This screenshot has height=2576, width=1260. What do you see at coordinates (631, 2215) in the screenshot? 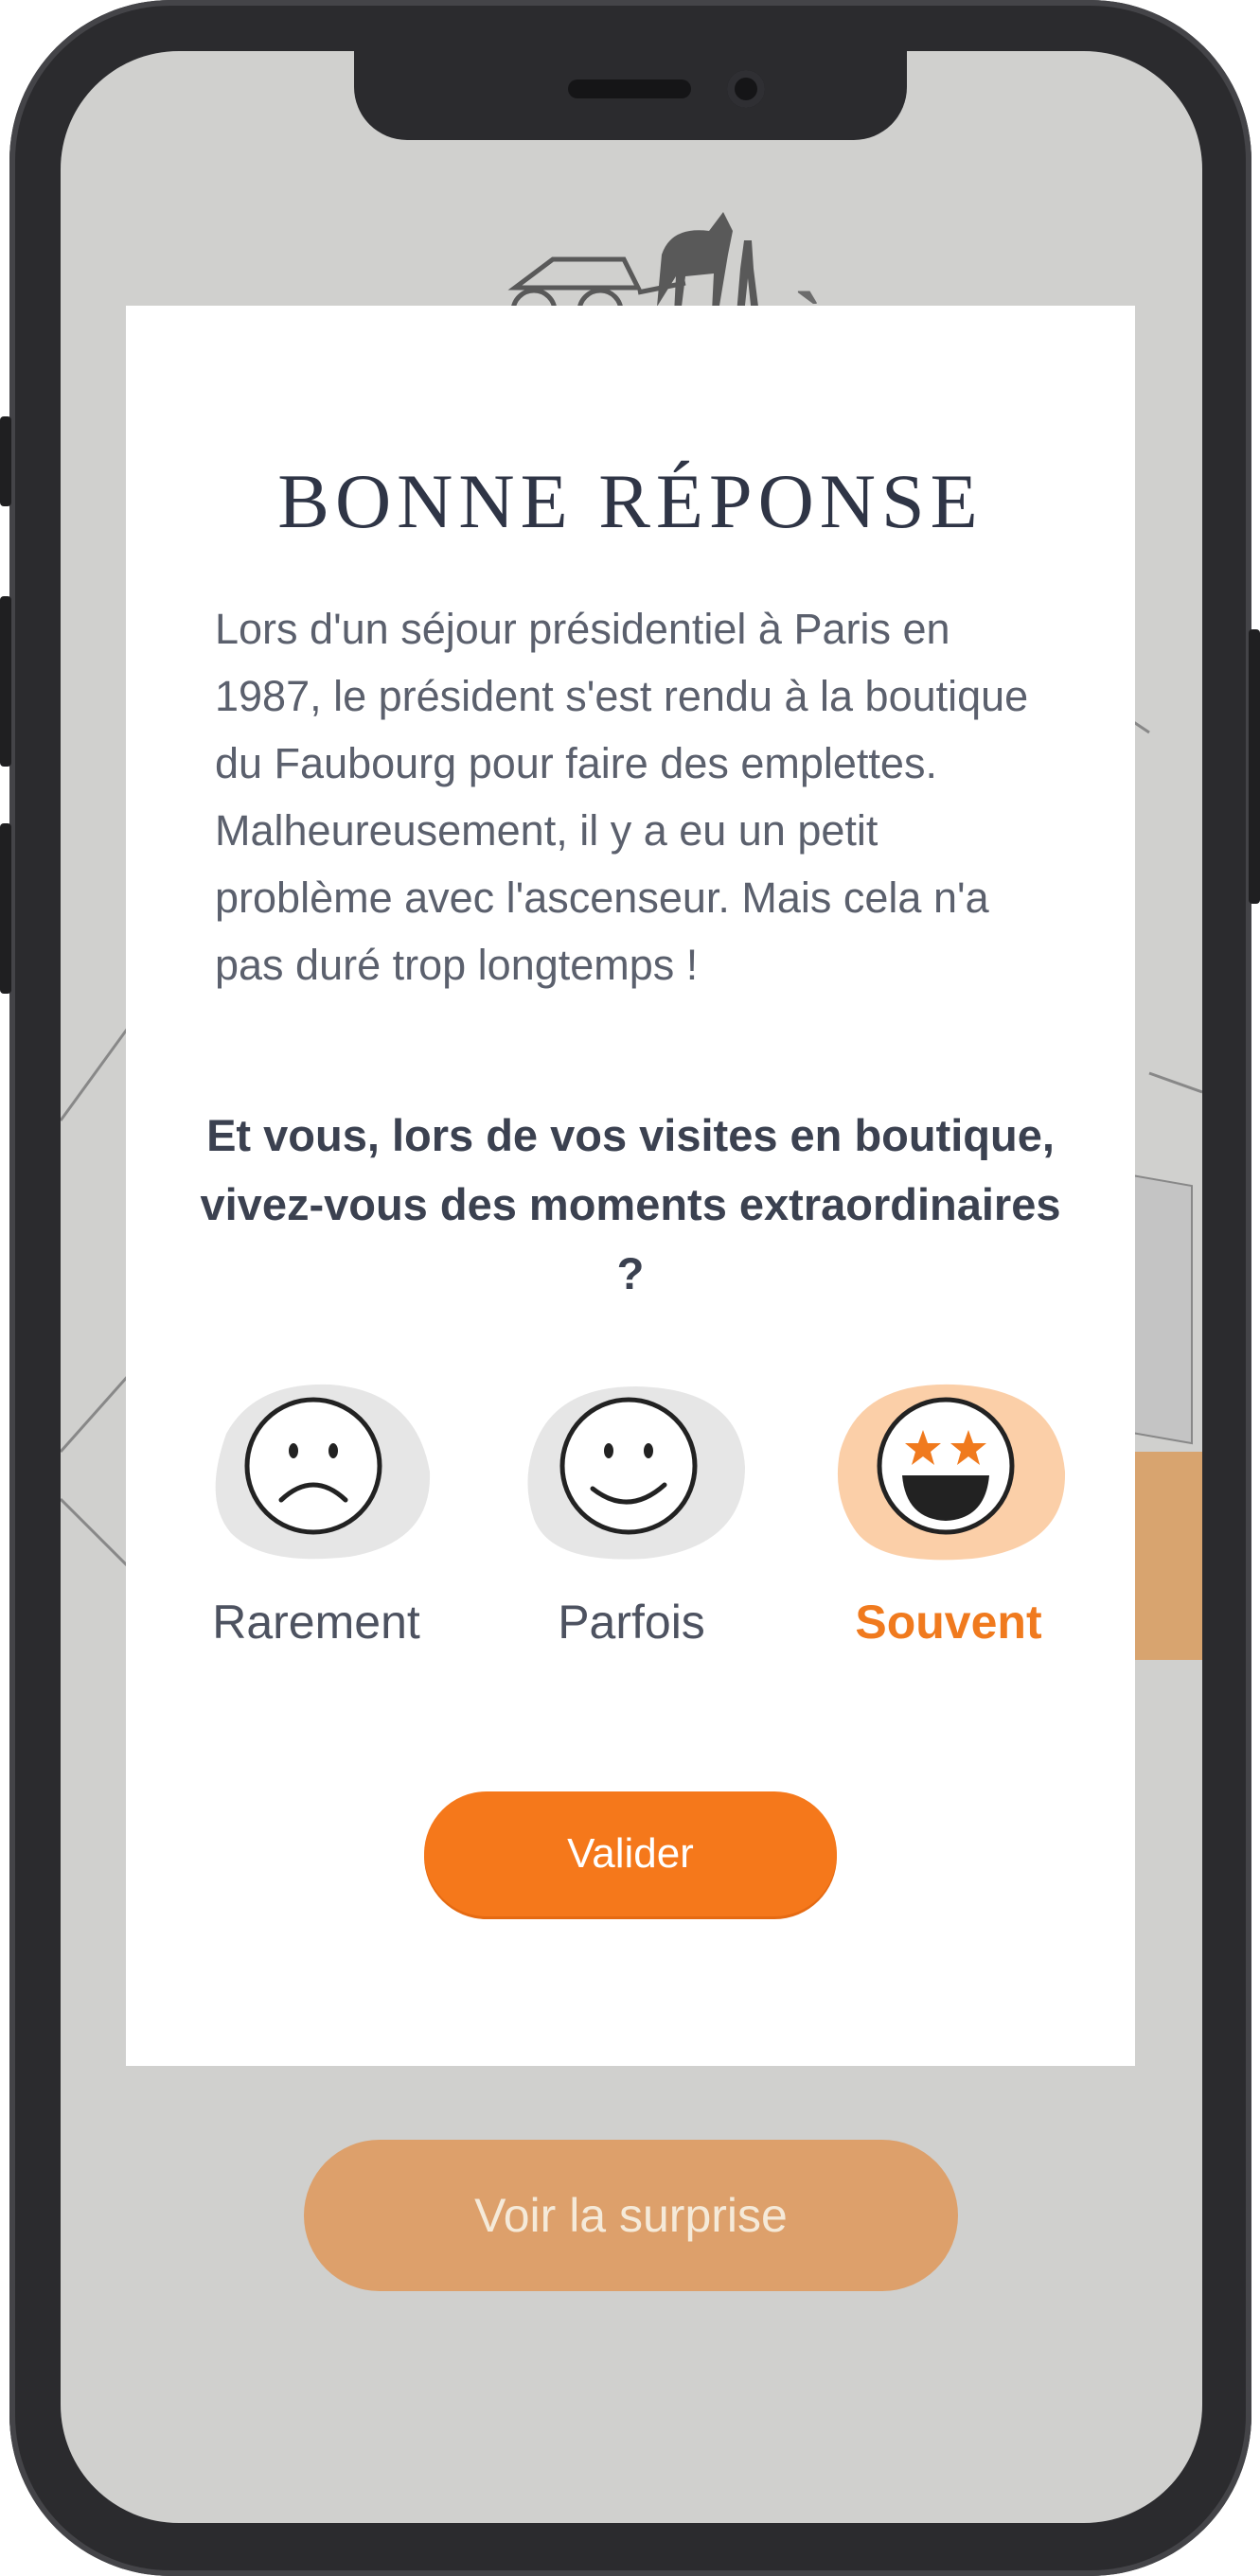
I see `see-surprise-button: Voir la surprise` at bounding box center [631, 2215].